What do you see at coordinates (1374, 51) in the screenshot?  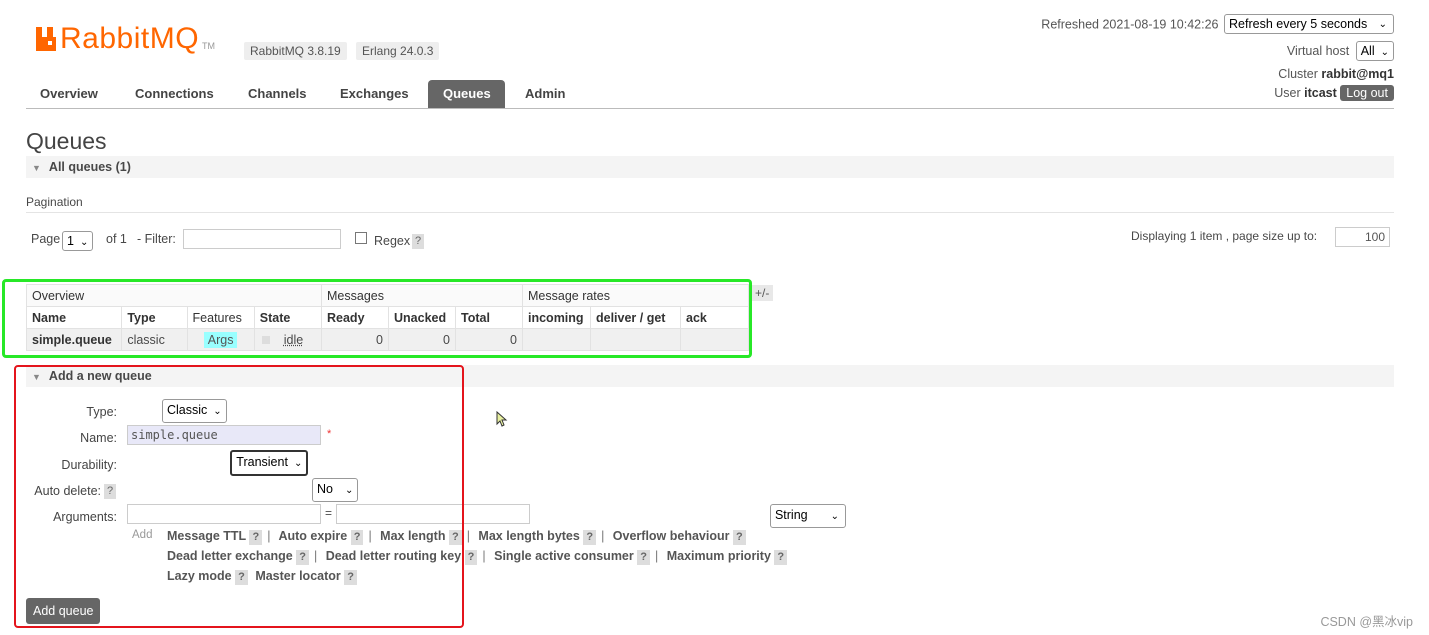 I see `virtual-host-select: All ⌄` at bounding box center [1374, 51].